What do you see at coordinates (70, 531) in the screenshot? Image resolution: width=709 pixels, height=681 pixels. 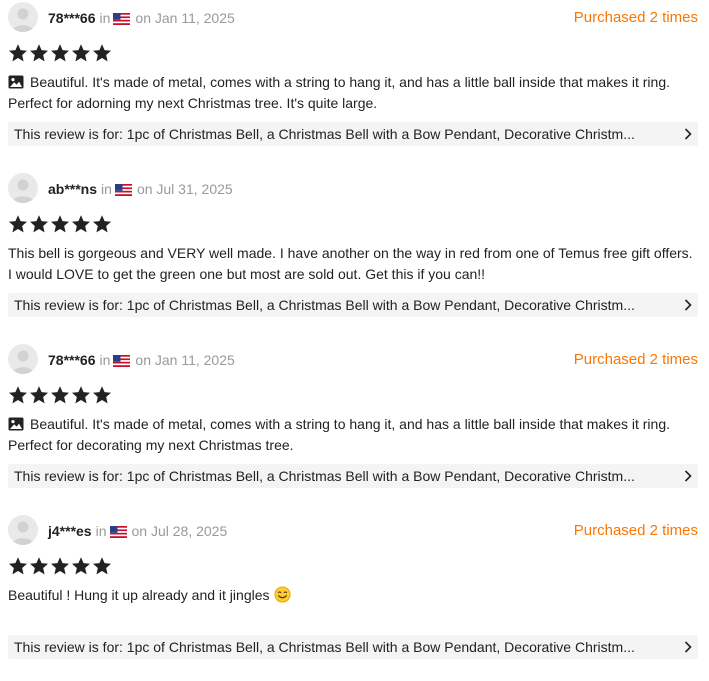 I see `user-name: j4***es` at bounding box center [70, 531].